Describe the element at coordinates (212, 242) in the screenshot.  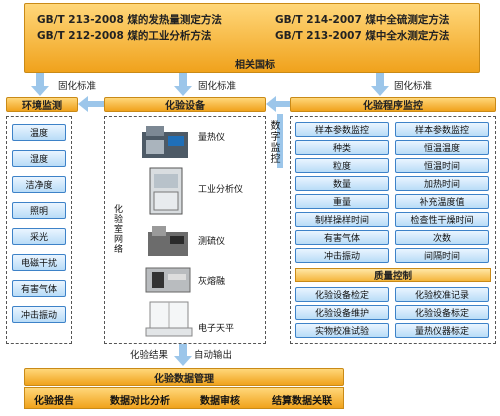
I see `device-sulfur-analyzer: 测硫仪` at that location.